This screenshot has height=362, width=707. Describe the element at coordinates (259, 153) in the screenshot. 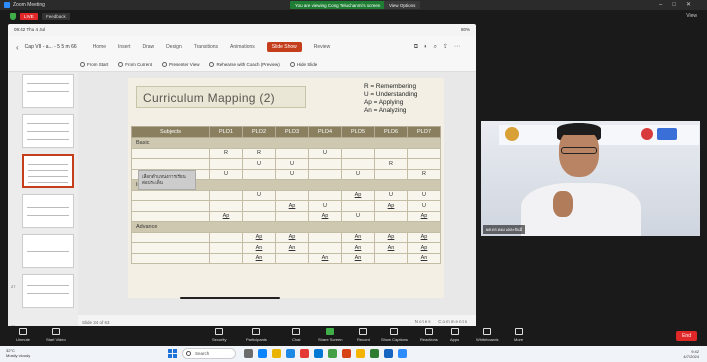

I see `plo-cell: R` at that location.